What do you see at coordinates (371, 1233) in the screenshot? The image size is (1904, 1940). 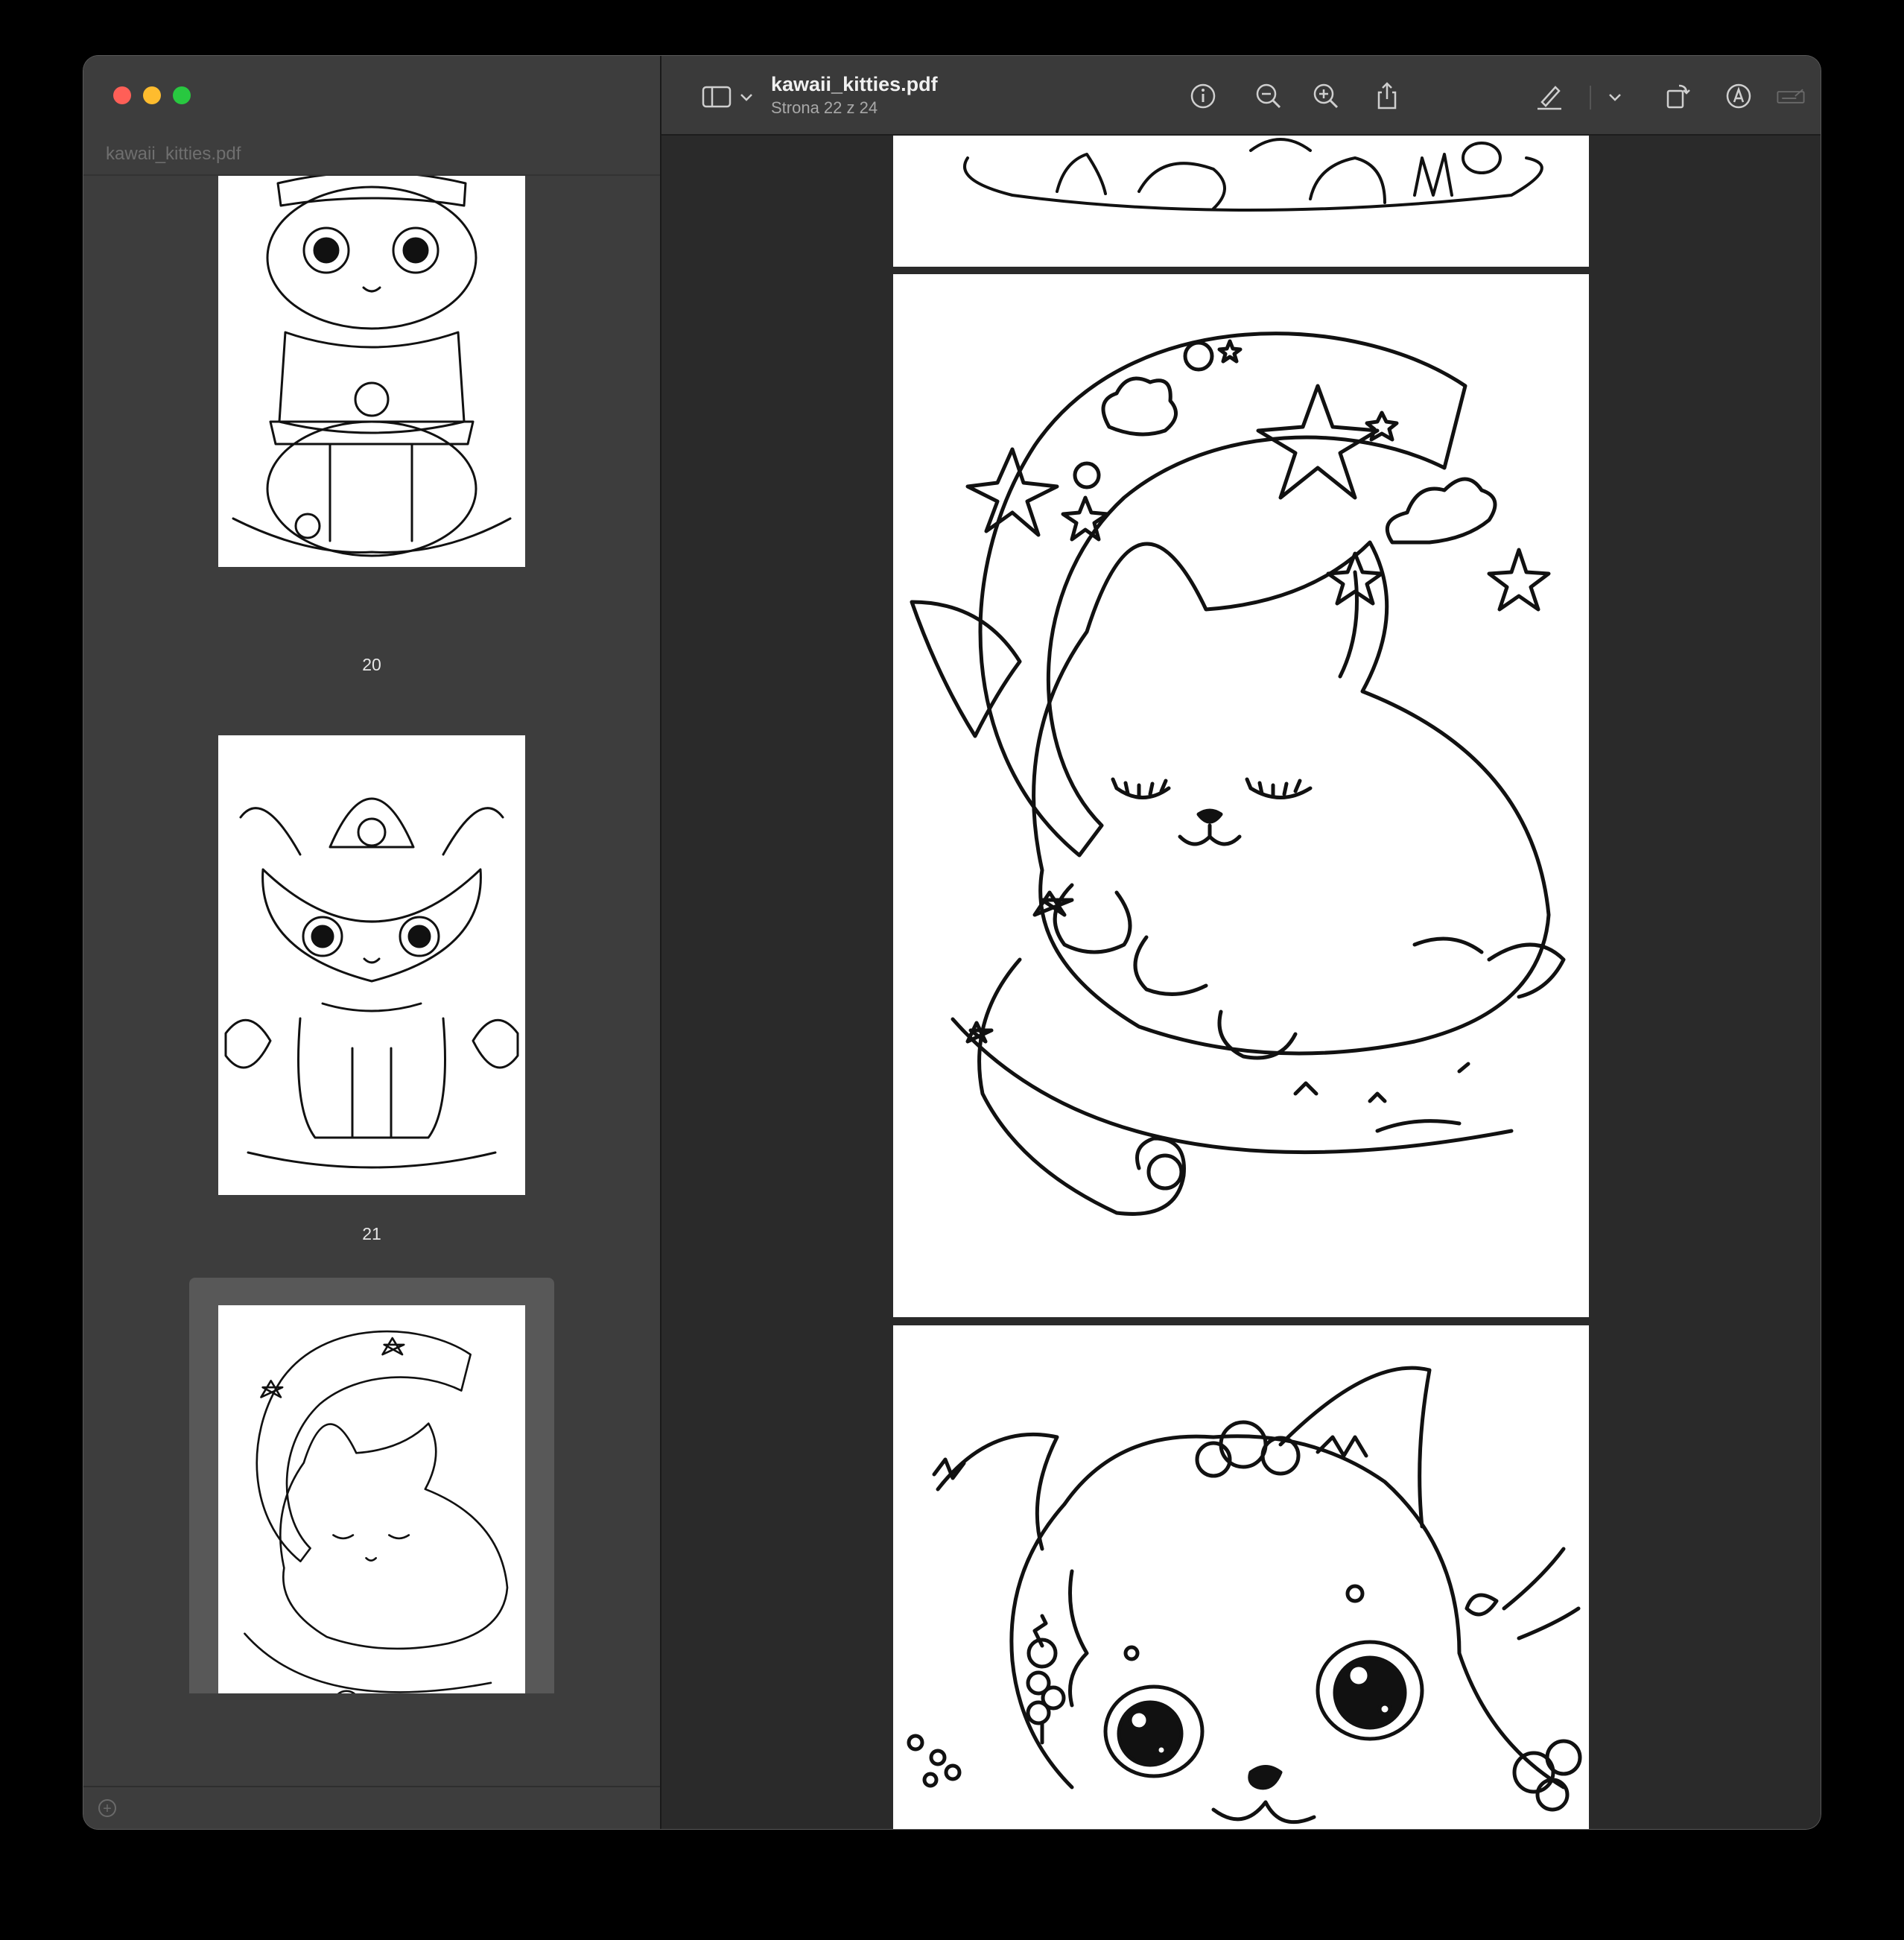 I see `thumbnail-label-21: 21` at bounding box center [371, 1233].